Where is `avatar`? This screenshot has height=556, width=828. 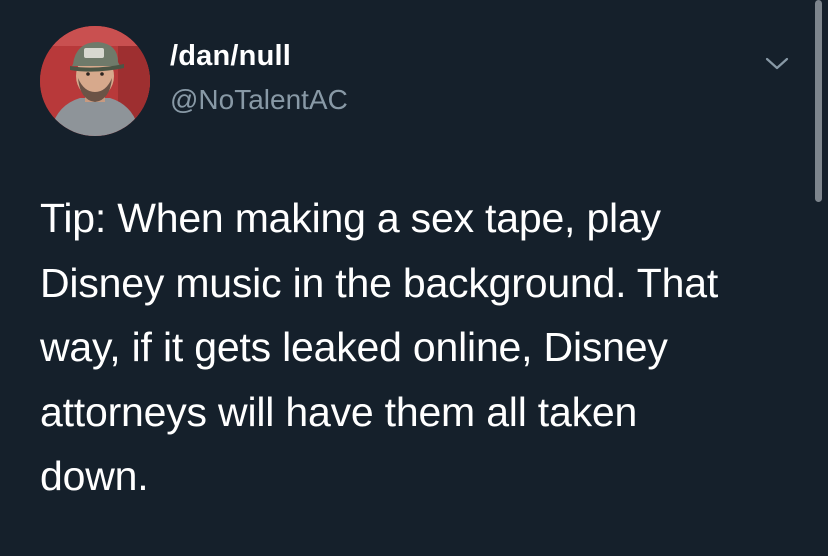
avatar is located at coordinates (95, 81).